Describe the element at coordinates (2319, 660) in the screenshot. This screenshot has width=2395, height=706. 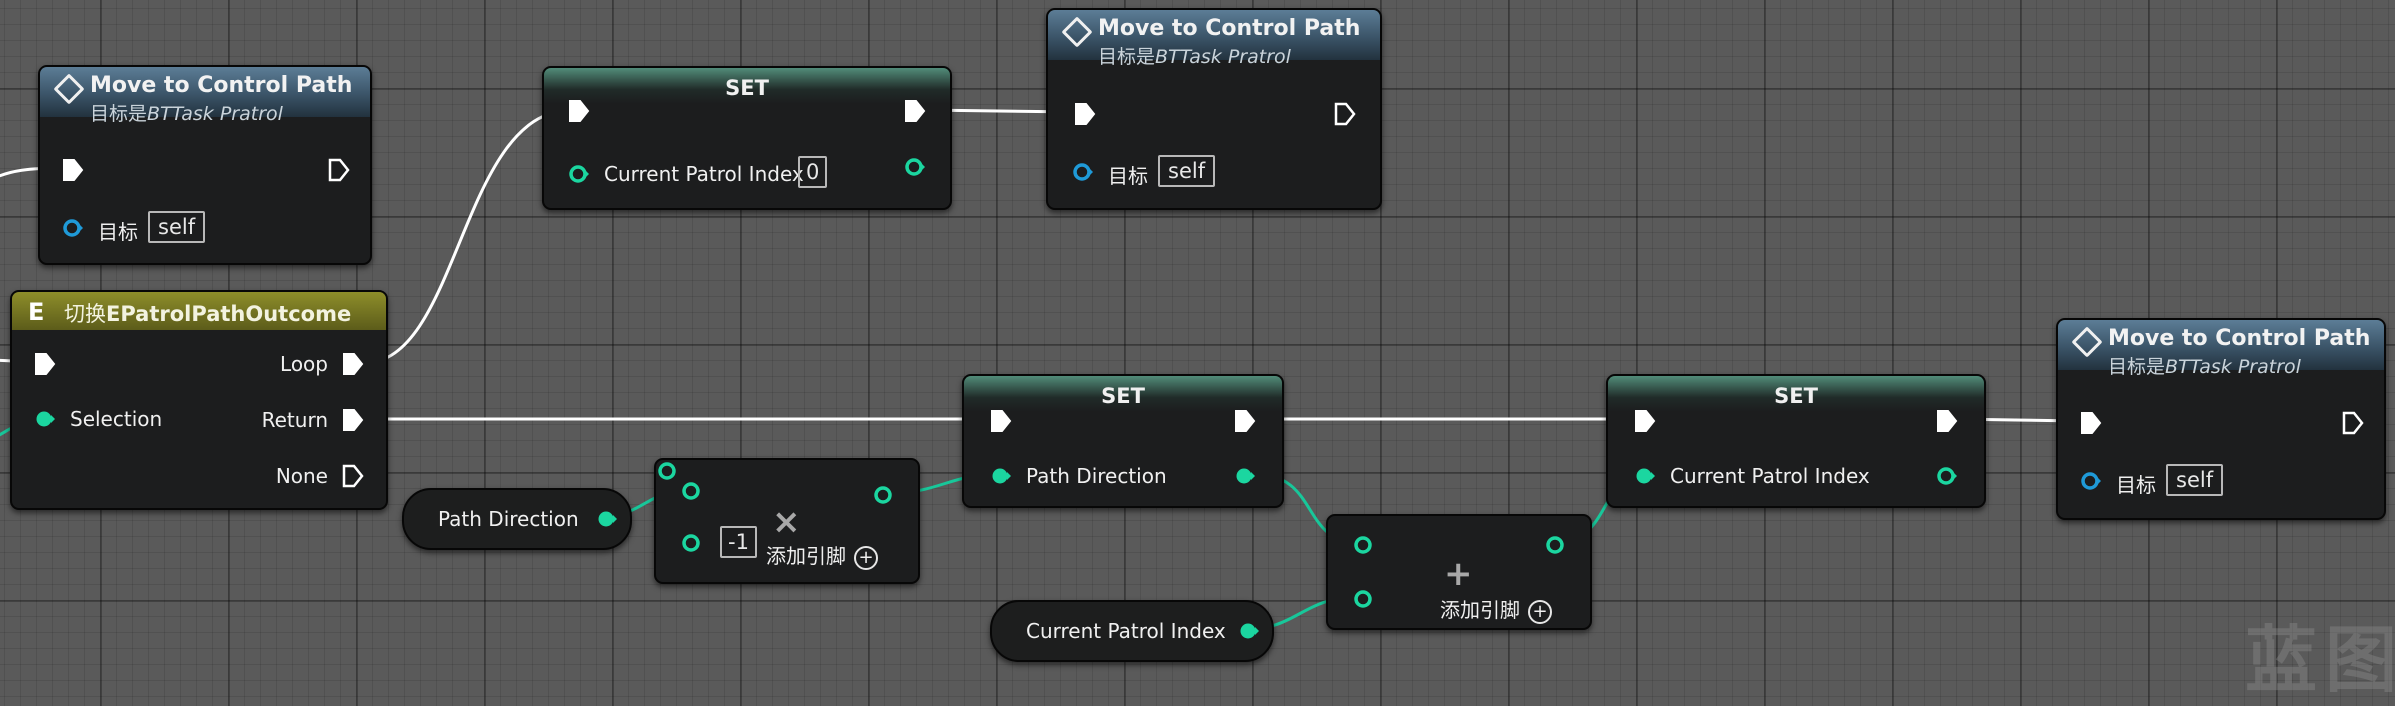
I see `watermark: 蓝图` at that location.